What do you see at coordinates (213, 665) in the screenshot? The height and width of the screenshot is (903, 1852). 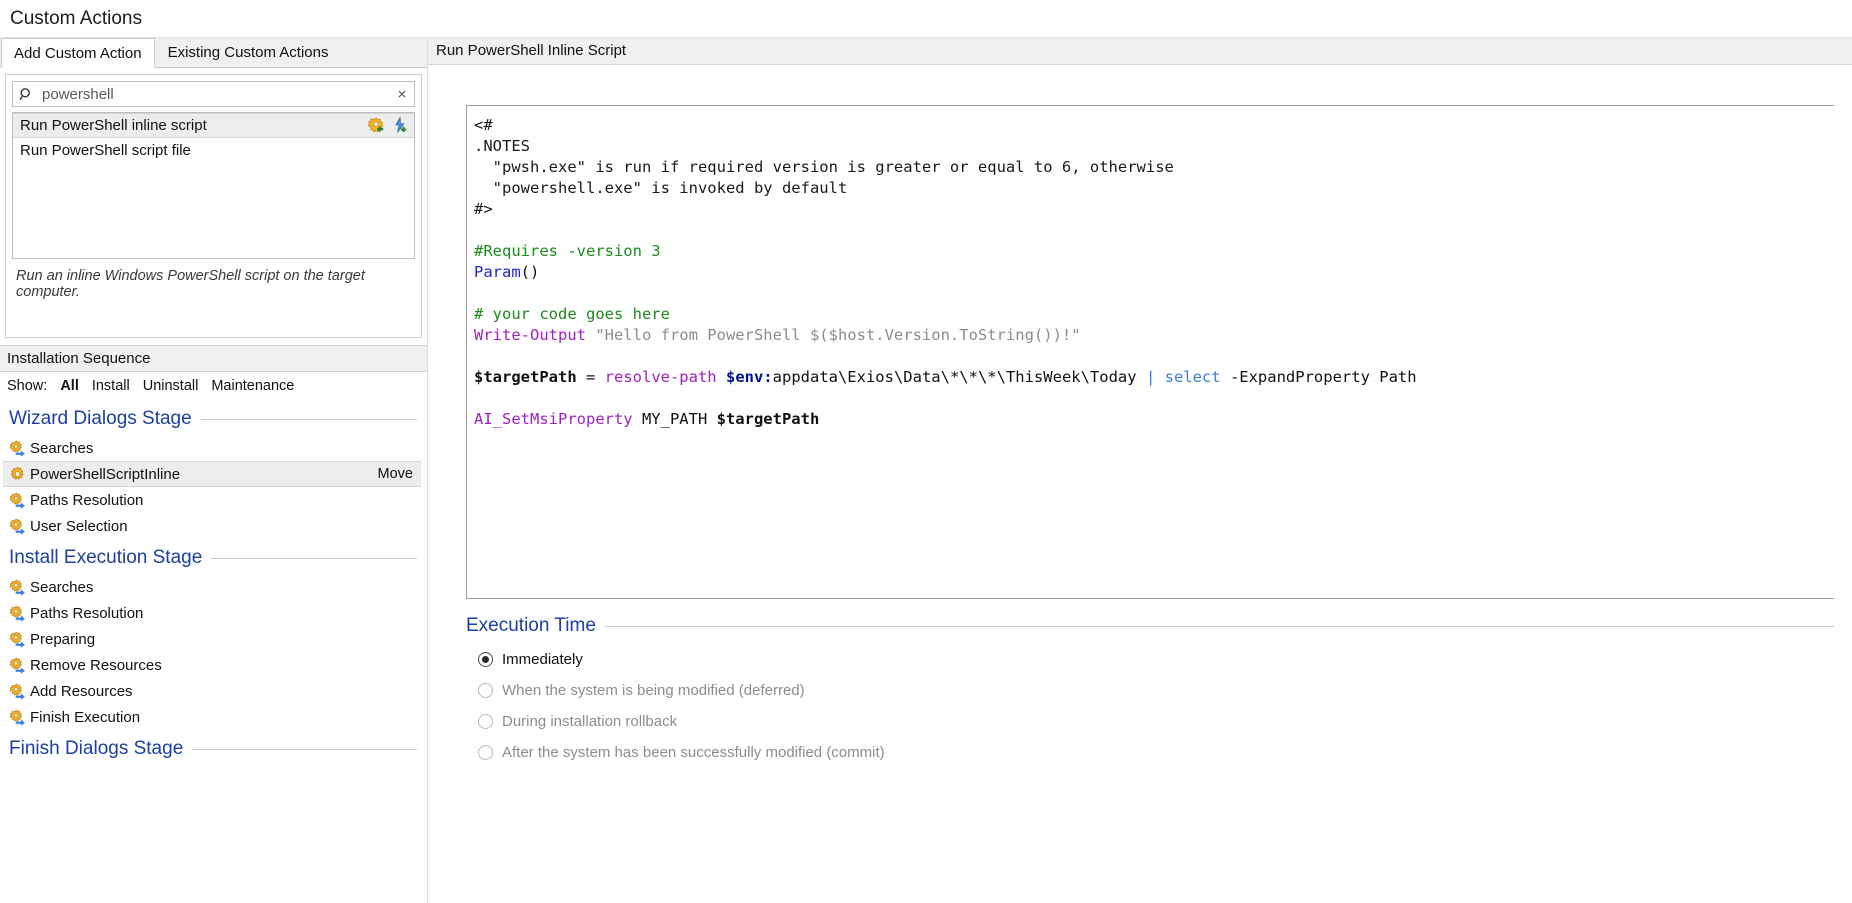 I see `sequence-item-remove-resources: Remove Resources` at bounding box center [213, 665].